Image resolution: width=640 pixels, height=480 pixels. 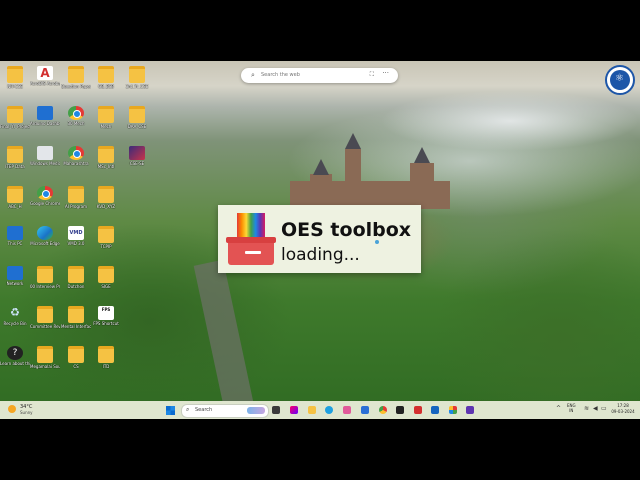 I want to click on desktop-icon: VMD VMD 3.0, so click(x=76, y=236).